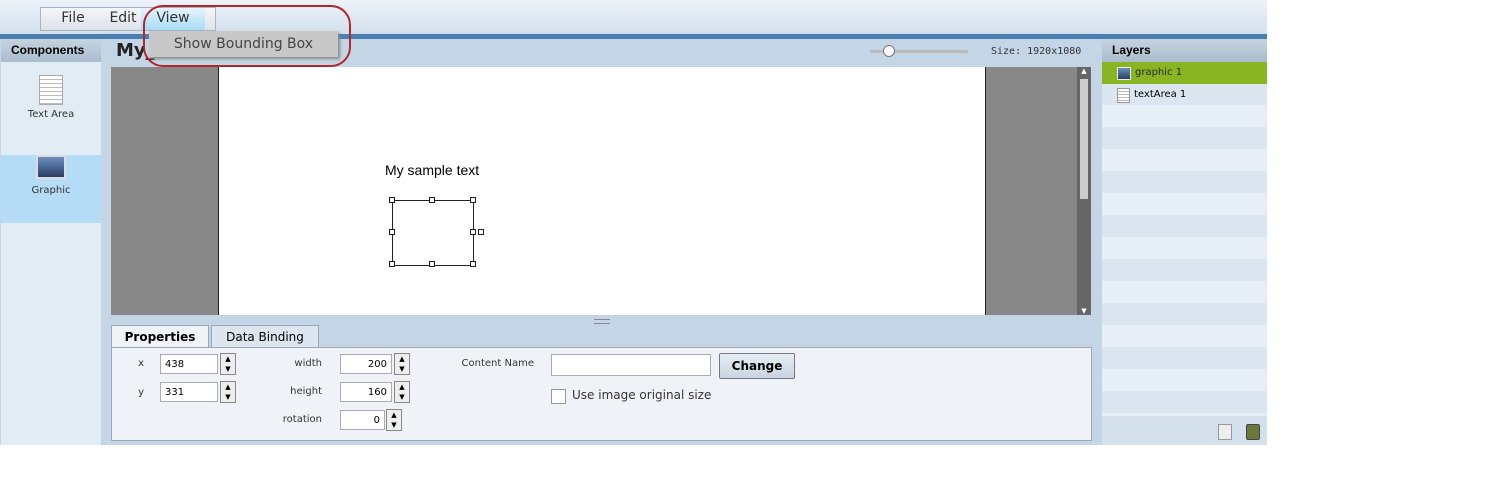 This screenshot has height=487, width=1500. Describe the element at coordinates (141, 392) in the screenshot. I see `y-label: y` at that location.